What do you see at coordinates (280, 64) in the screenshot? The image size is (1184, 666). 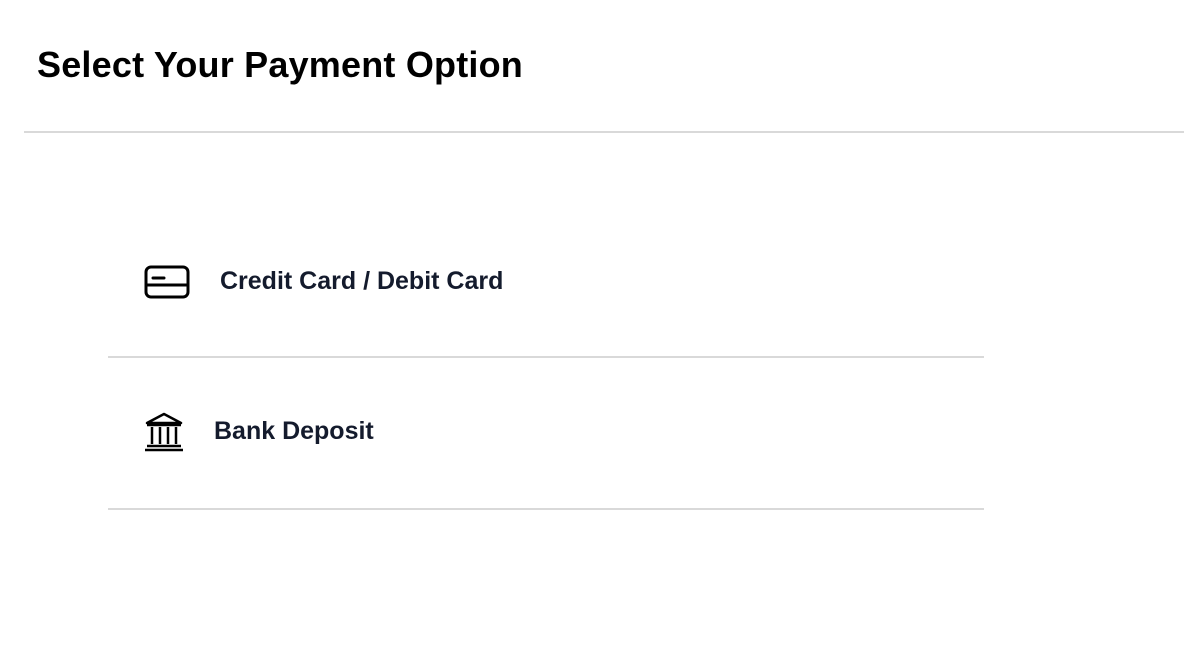 I see `page-title: Select Your Payment Option` at bounding box center [280, 64].